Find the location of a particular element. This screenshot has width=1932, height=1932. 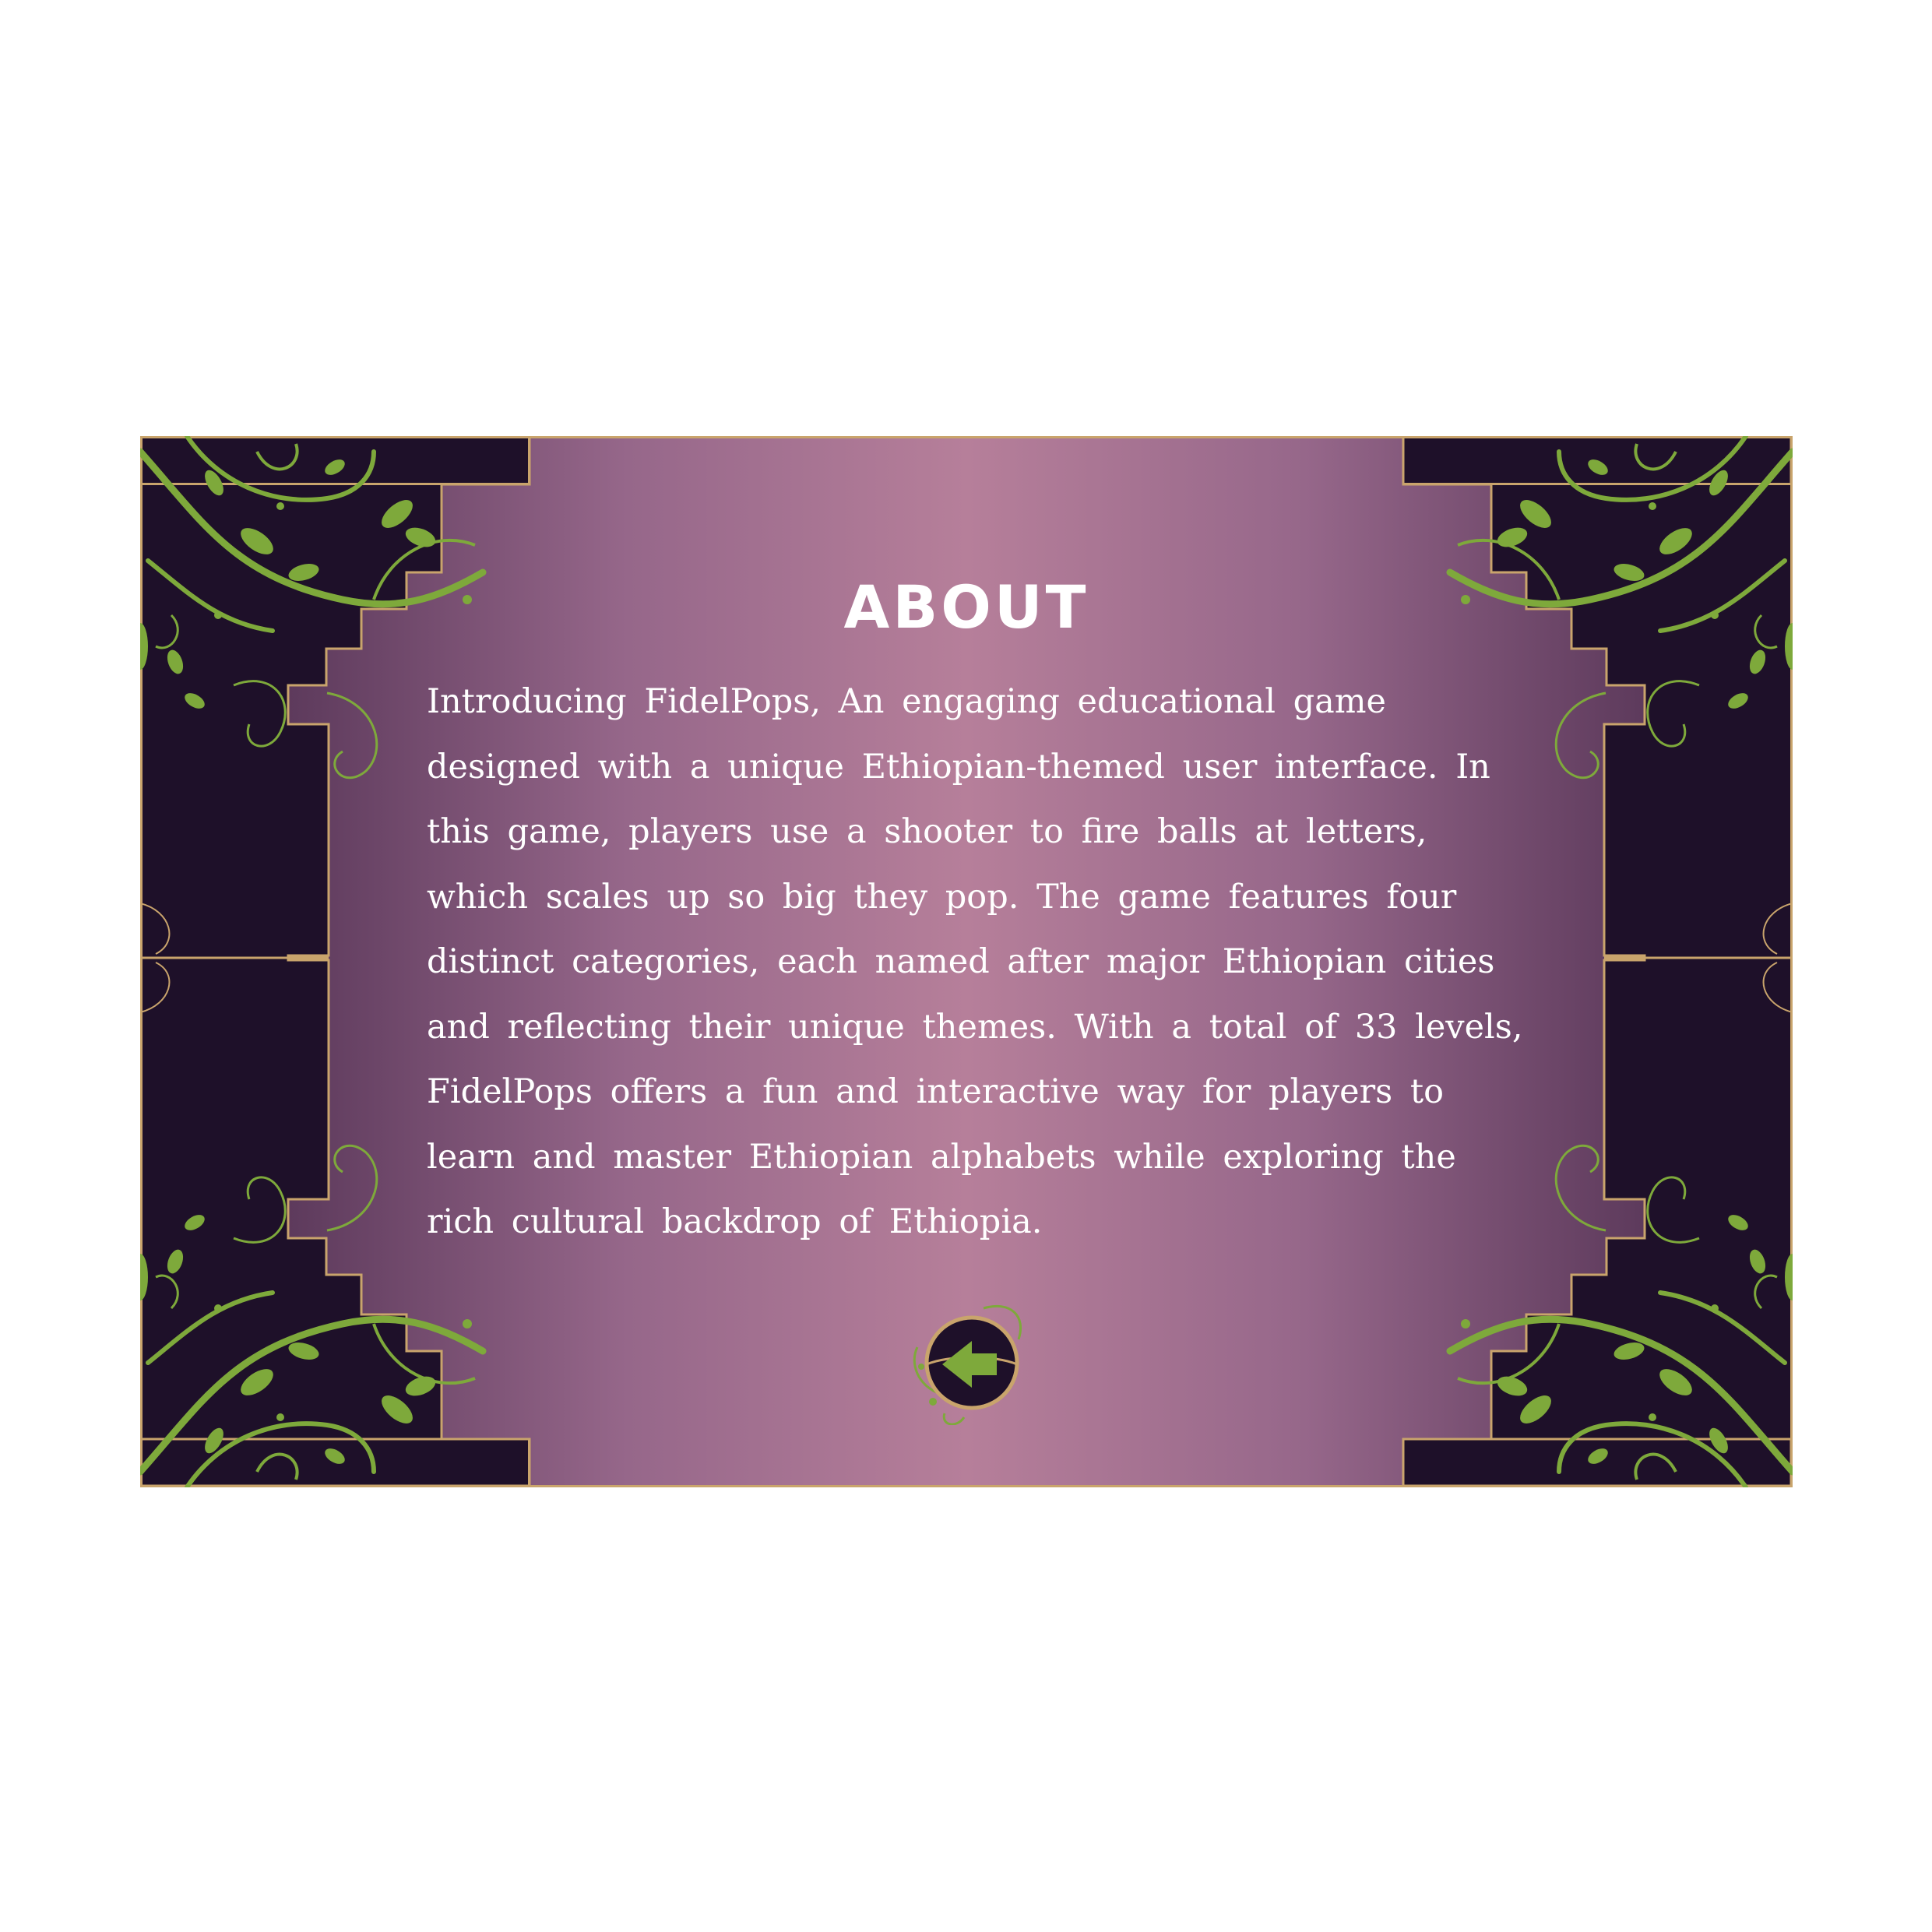

back-button is located at coordinates (972, 1362).